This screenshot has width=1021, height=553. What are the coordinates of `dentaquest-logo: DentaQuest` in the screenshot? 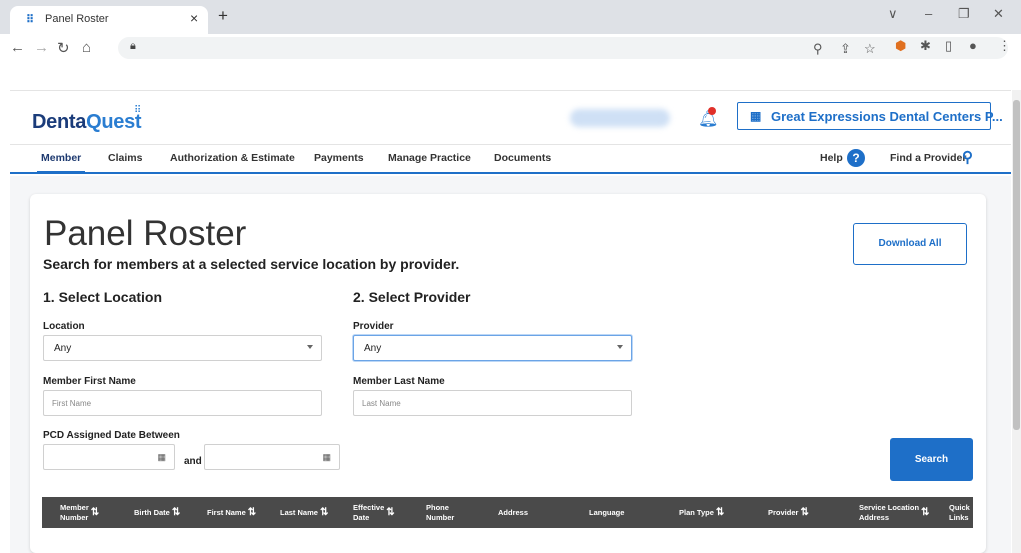 It's located at (87, 122).